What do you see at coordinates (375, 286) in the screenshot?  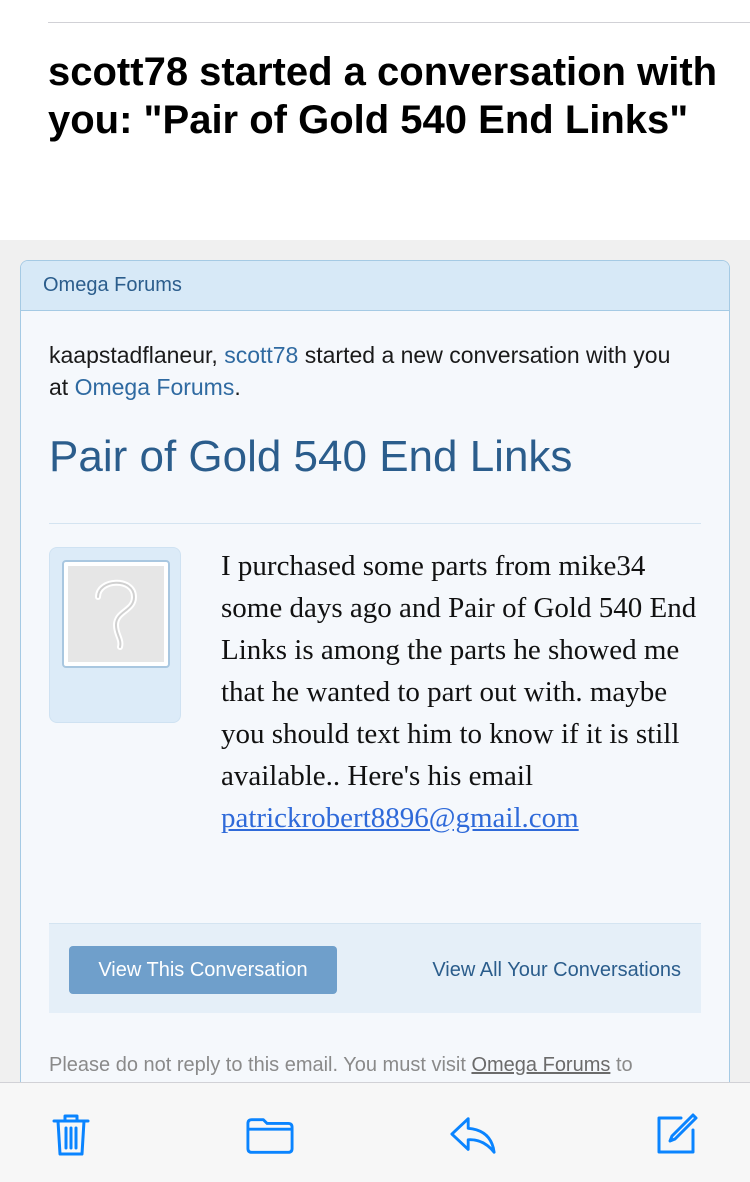 I see `card-header: Omega Forums` at bounding box center [375, 286].